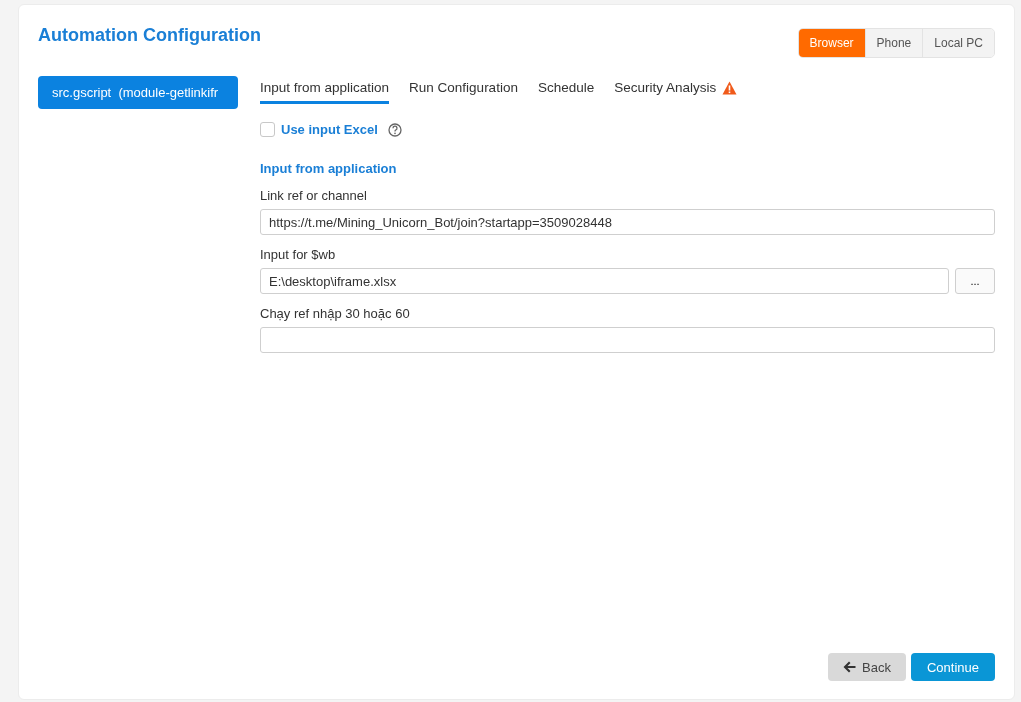 This screenshot has height=702, width=1021. I want to click on arrow-left-icon, so click(850, 667).